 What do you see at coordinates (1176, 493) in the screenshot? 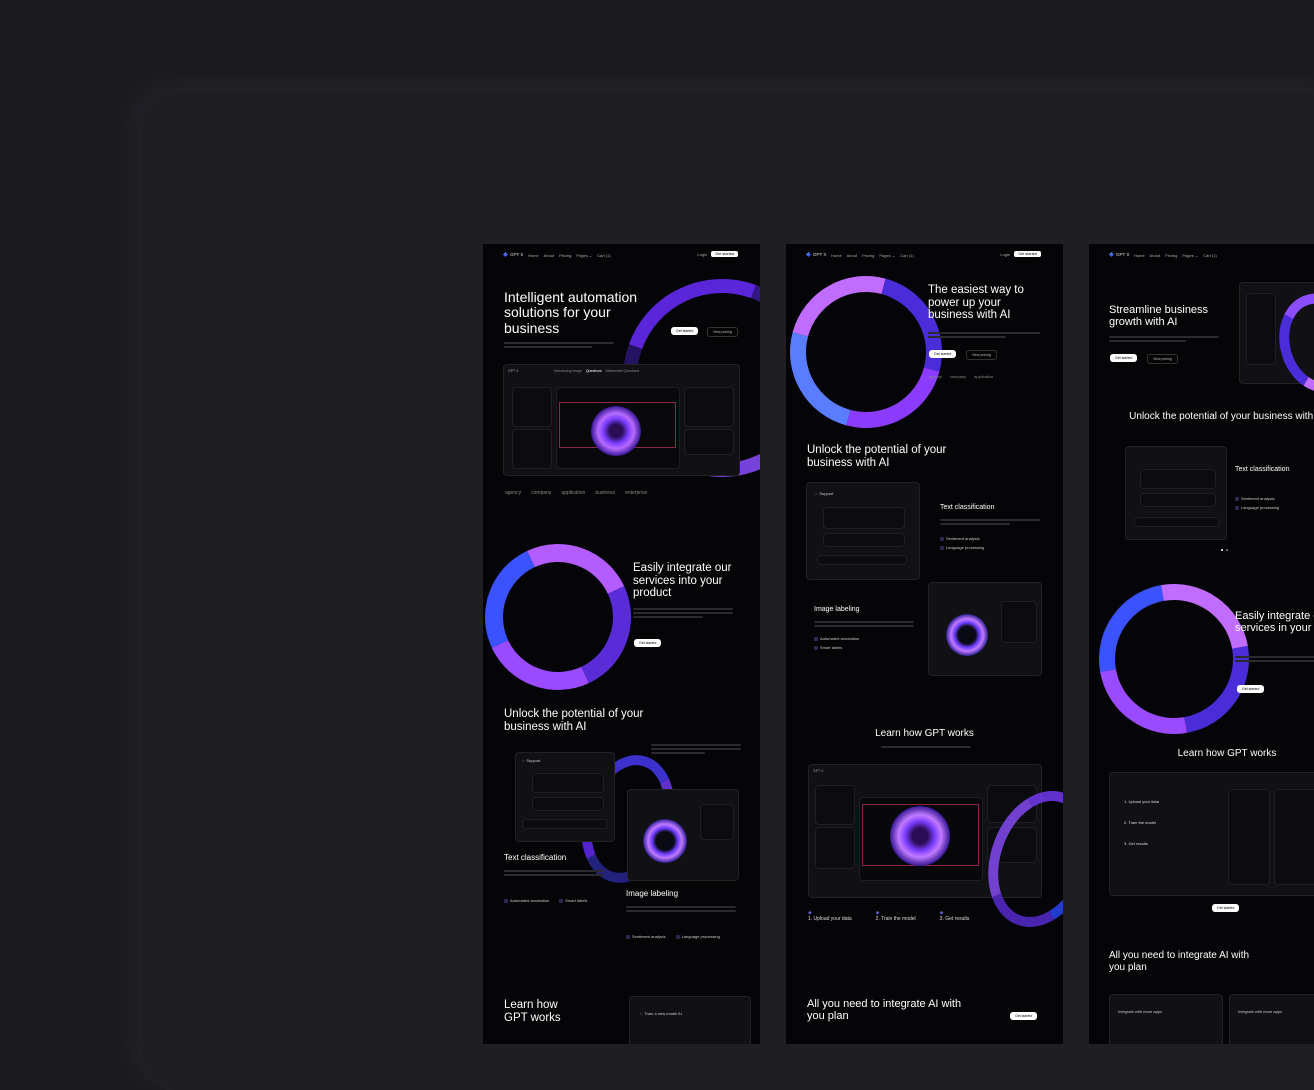
I see `support-chat-card` at bounding box center [1176, 493].